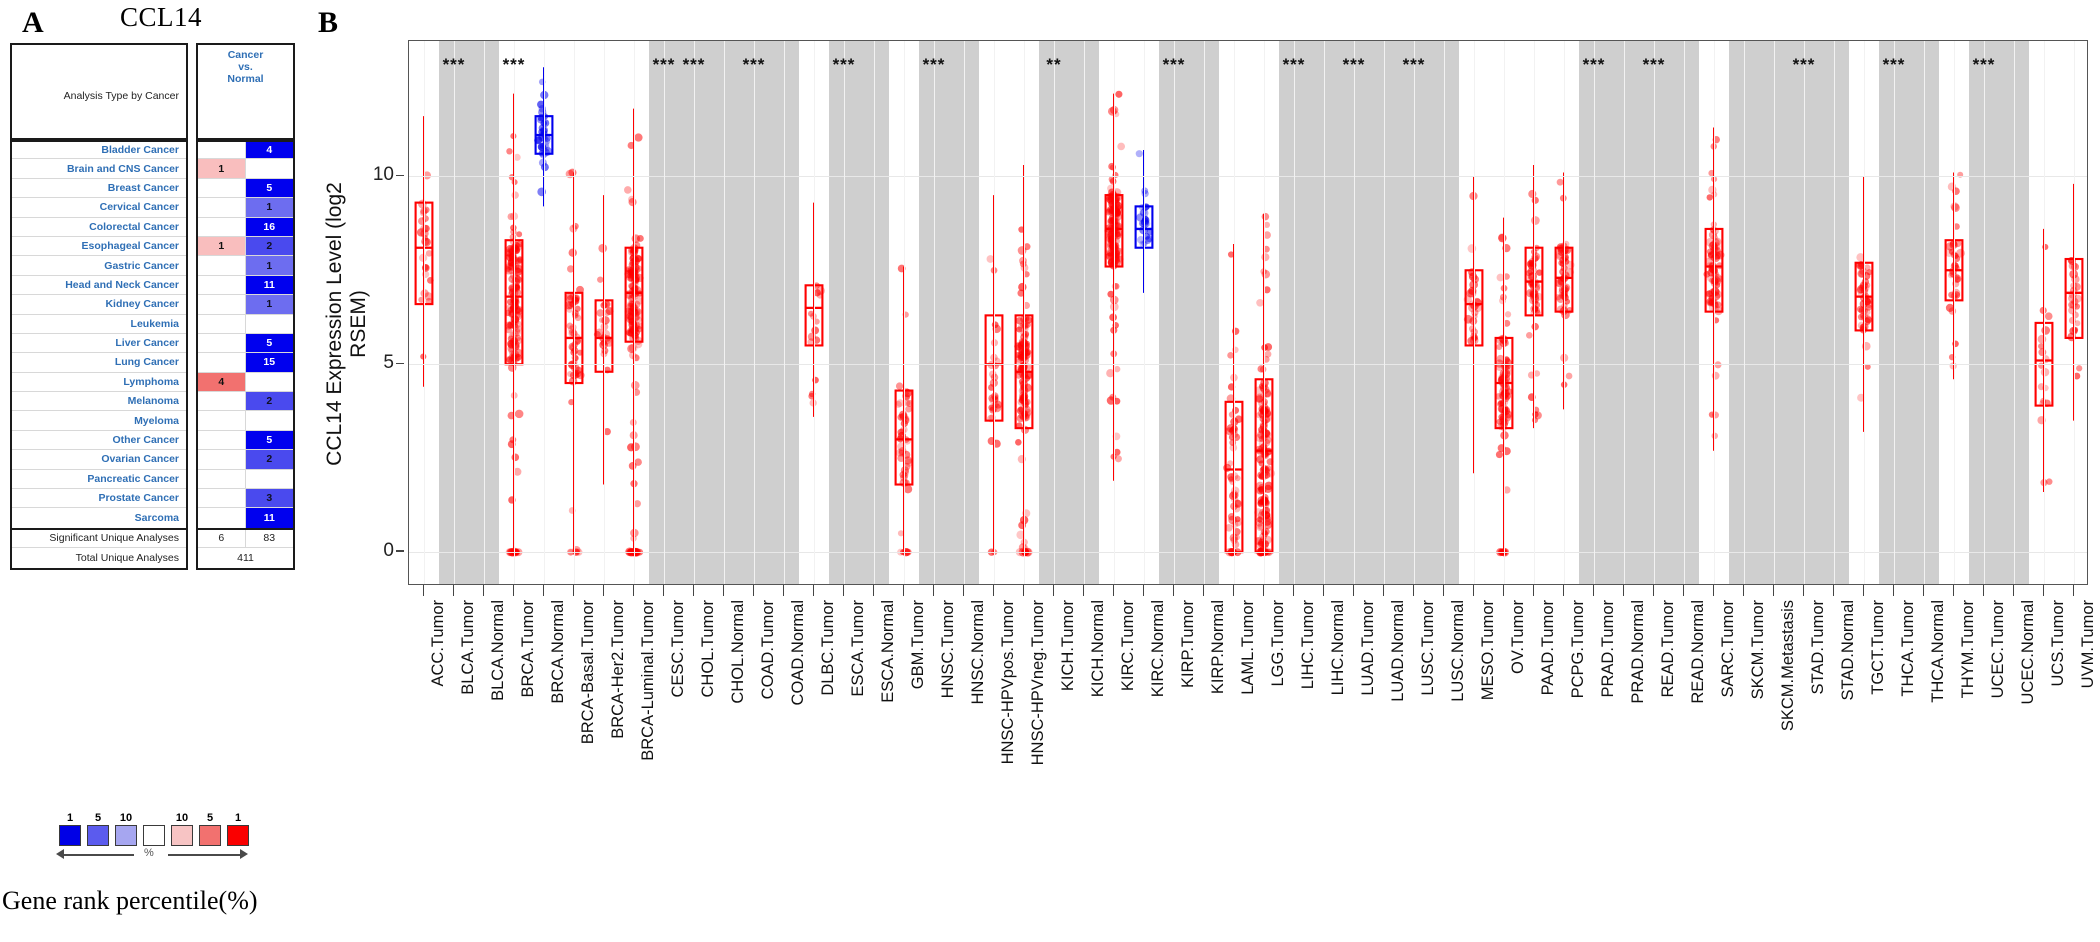  Describe the element at coordinates (948, 649) in the screenshot. I see `x-axis-label: HNSC.Tumor` at that location.